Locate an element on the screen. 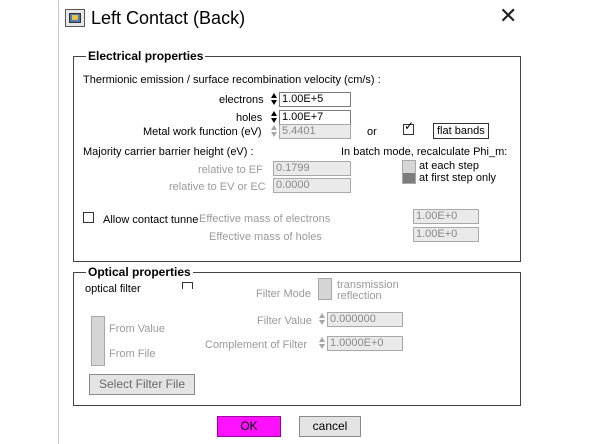  filter-mode-toggle is located at coordinates (325, 289).